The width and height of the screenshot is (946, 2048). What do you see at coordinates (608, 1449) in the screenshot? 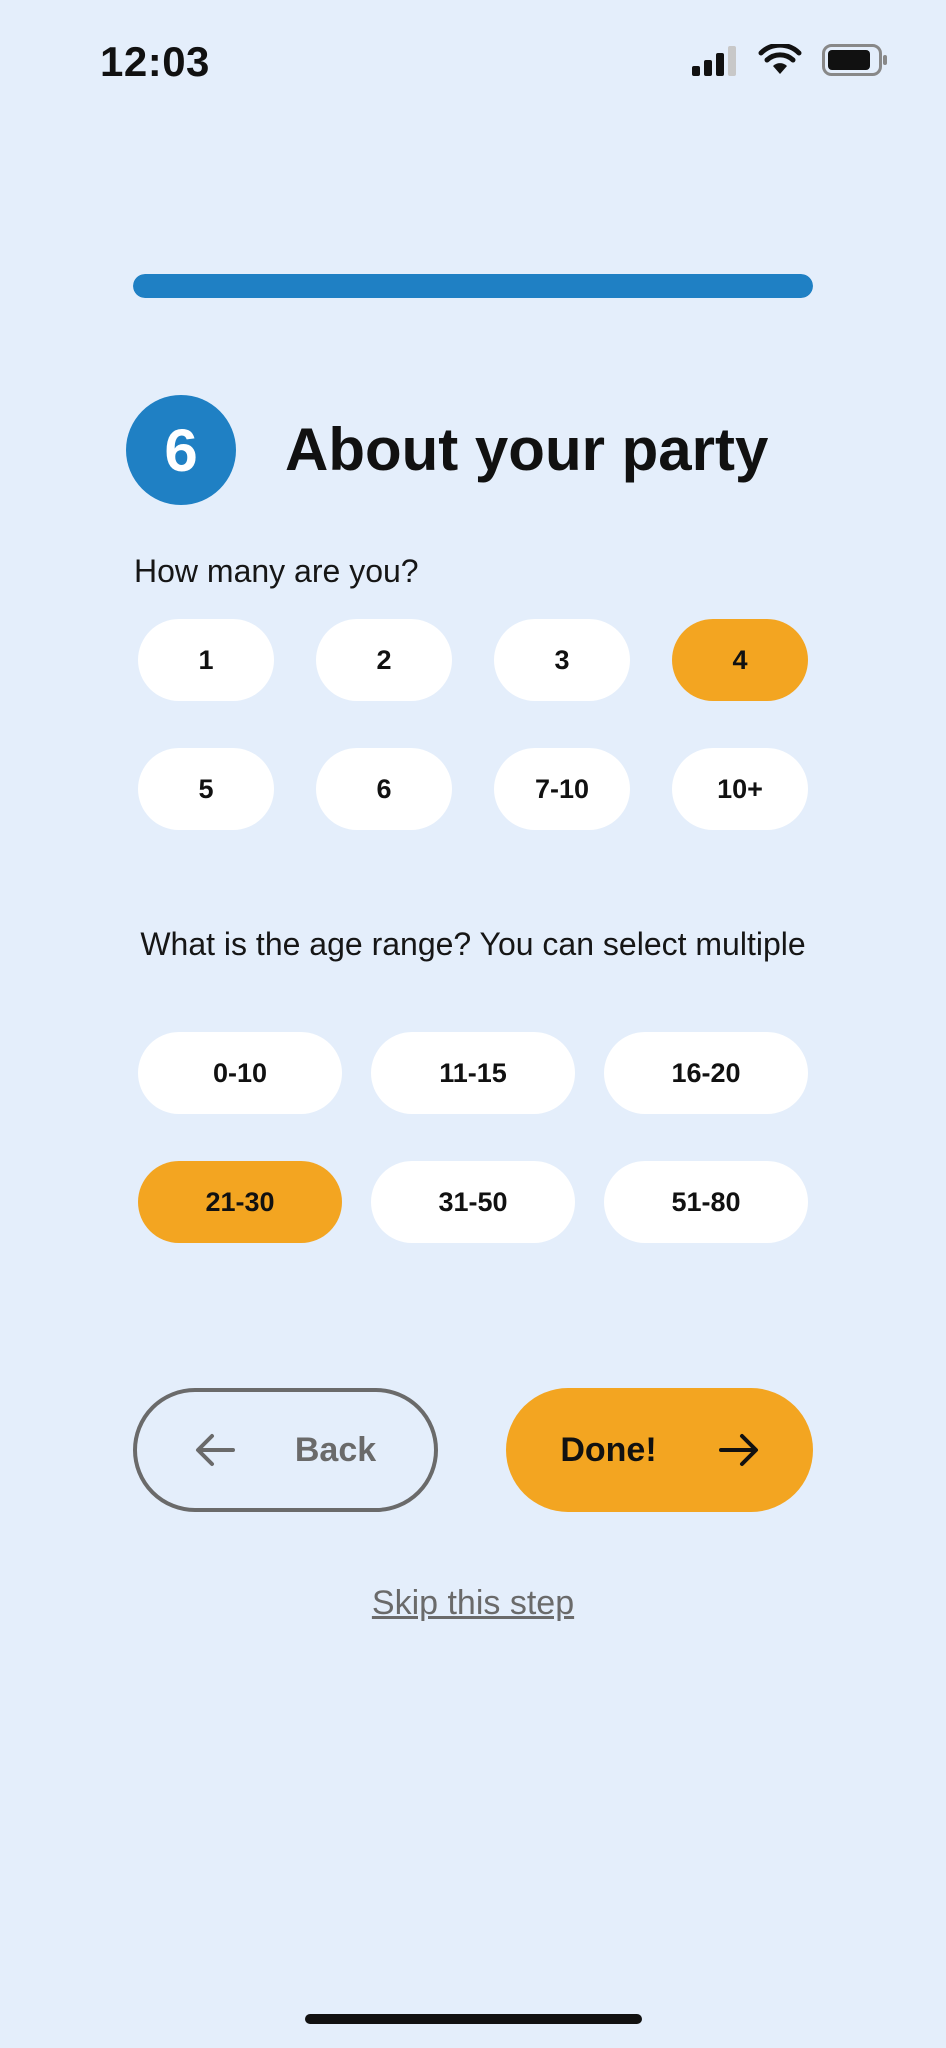
I see `done-button-label: Done!` at bounding box center [608, 1449].